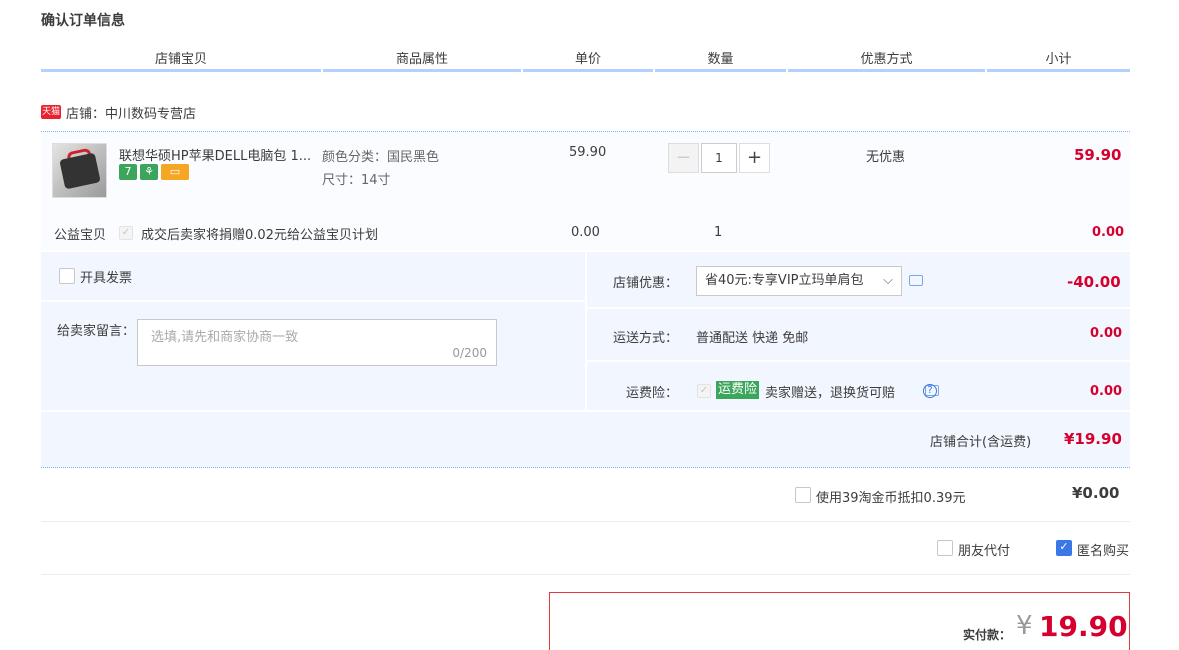 This screenshot has height=650, width=1179. Describe the element at coordinates (916, 280) in the screenshot. I see `chat-icon` at that location.